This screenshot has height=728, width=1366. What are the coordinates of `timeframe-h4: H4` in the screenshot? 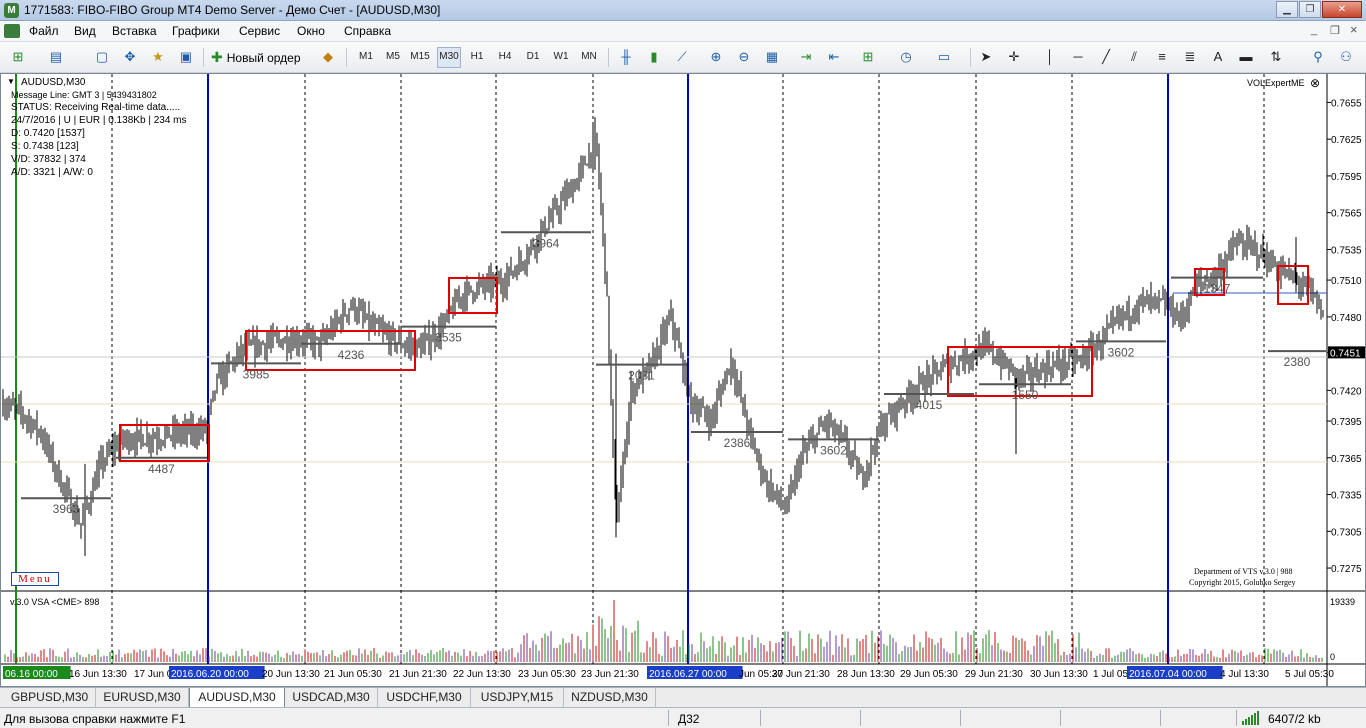 It's located at (505, 57).